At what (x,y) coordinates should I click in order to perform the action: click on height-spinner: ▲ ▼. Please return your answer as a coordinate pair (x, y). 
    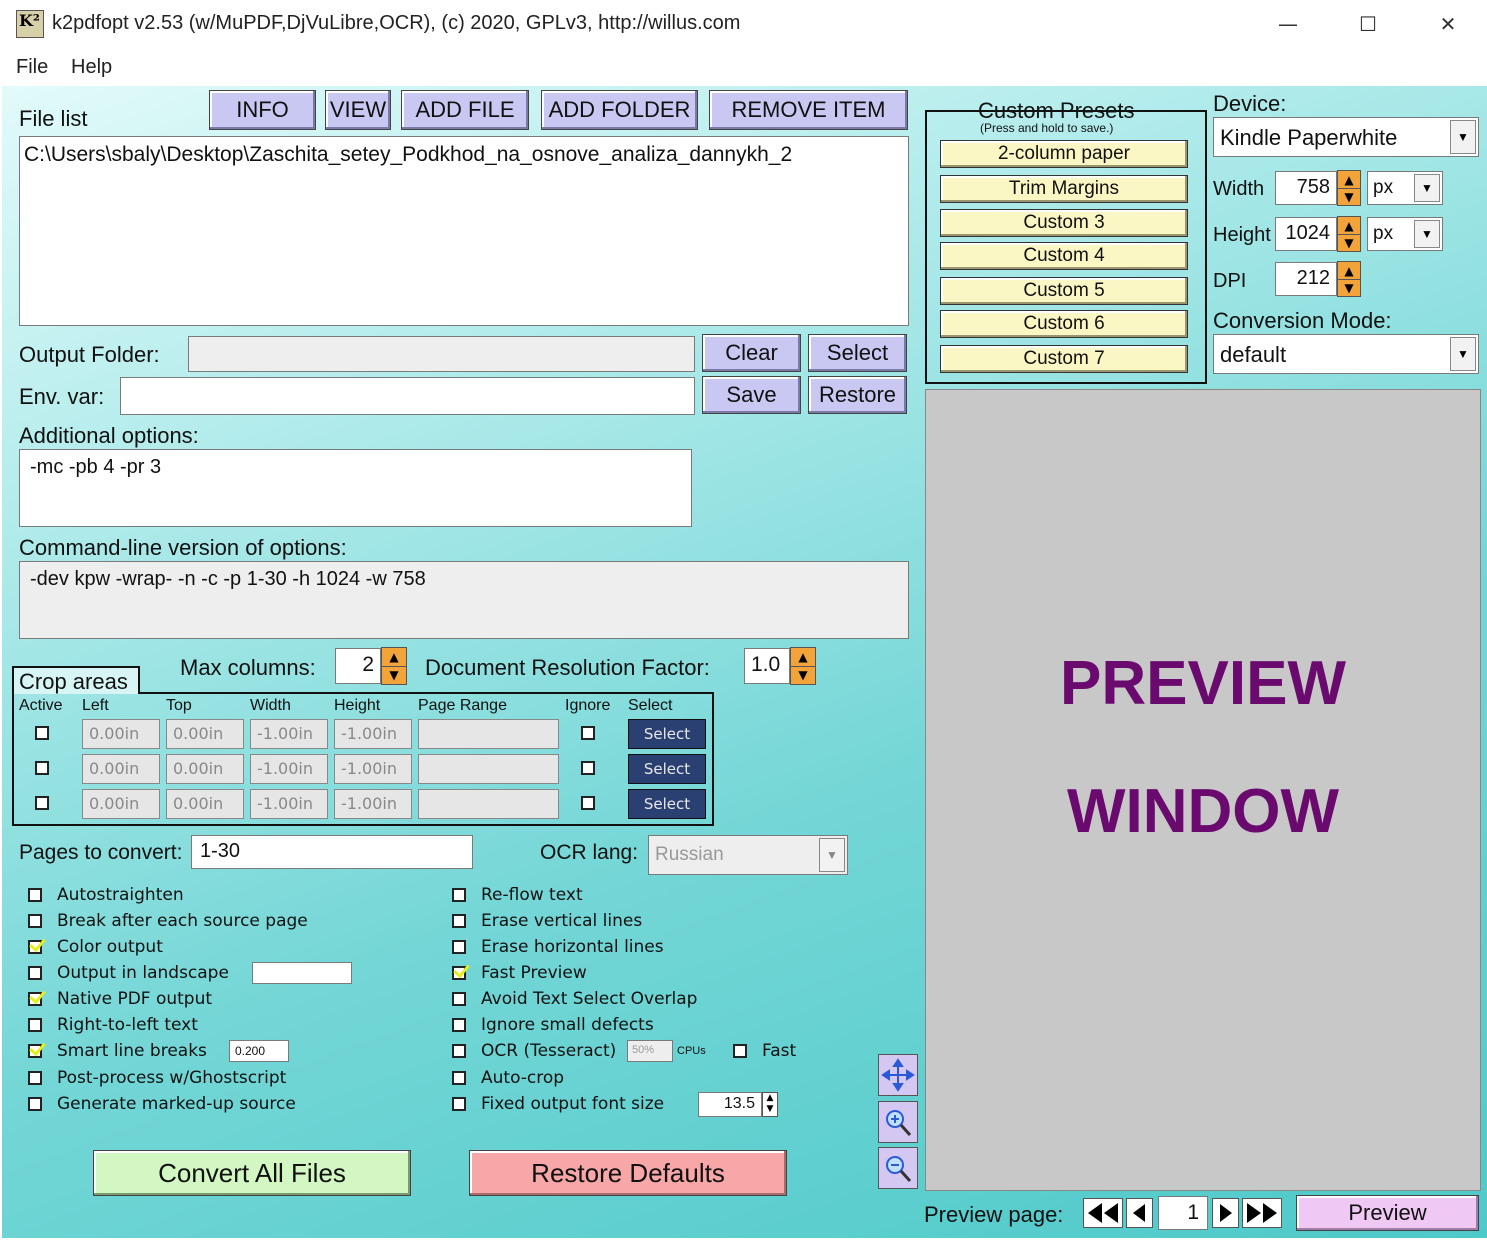
    Looking at the image, I should click on (1349, 234).